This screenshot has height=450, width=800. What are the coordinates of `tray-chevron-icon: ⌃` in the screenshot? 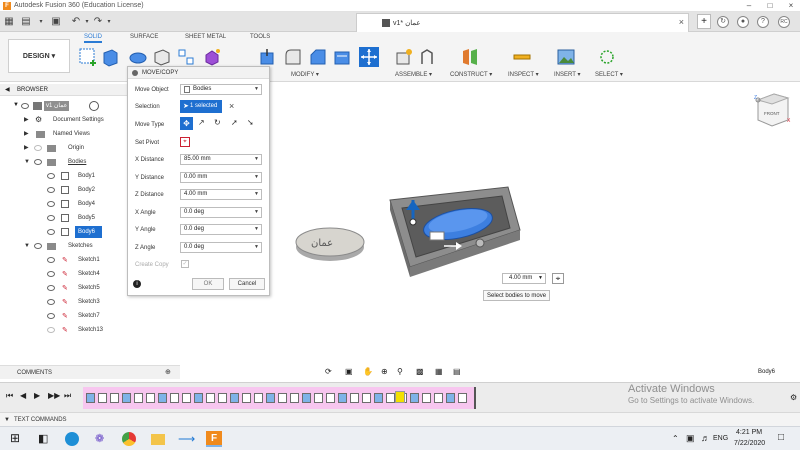 It's located at (675, 438).